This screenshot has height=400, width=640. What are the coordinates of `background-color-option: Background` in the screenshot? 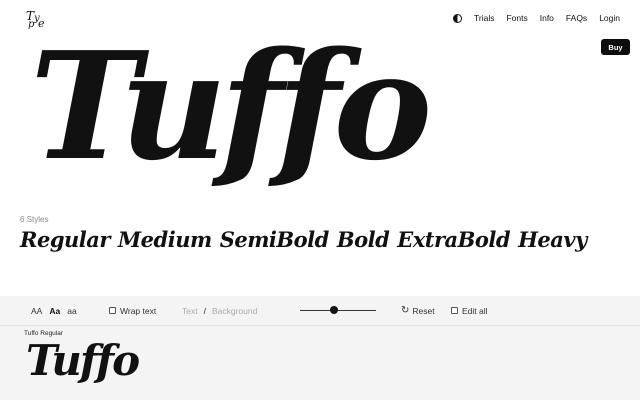 It's located at (234, 311).